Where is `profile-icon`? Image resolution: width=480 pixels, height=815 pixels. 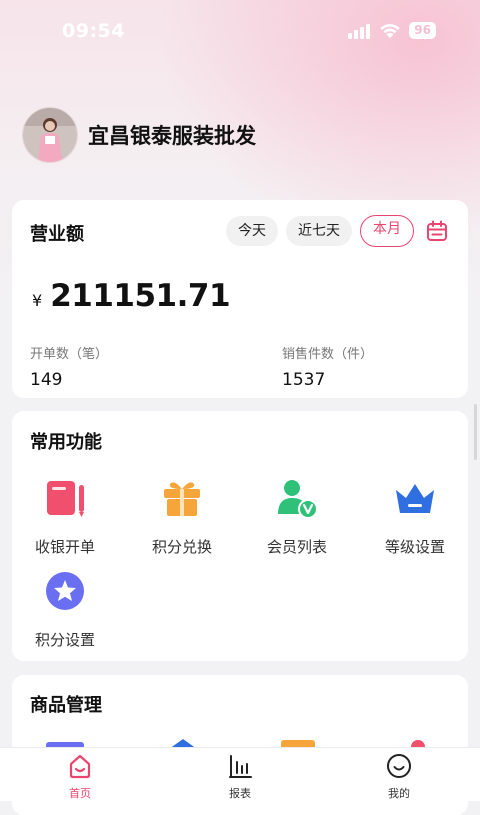
profile-icon is located at coordinates (399, 766).